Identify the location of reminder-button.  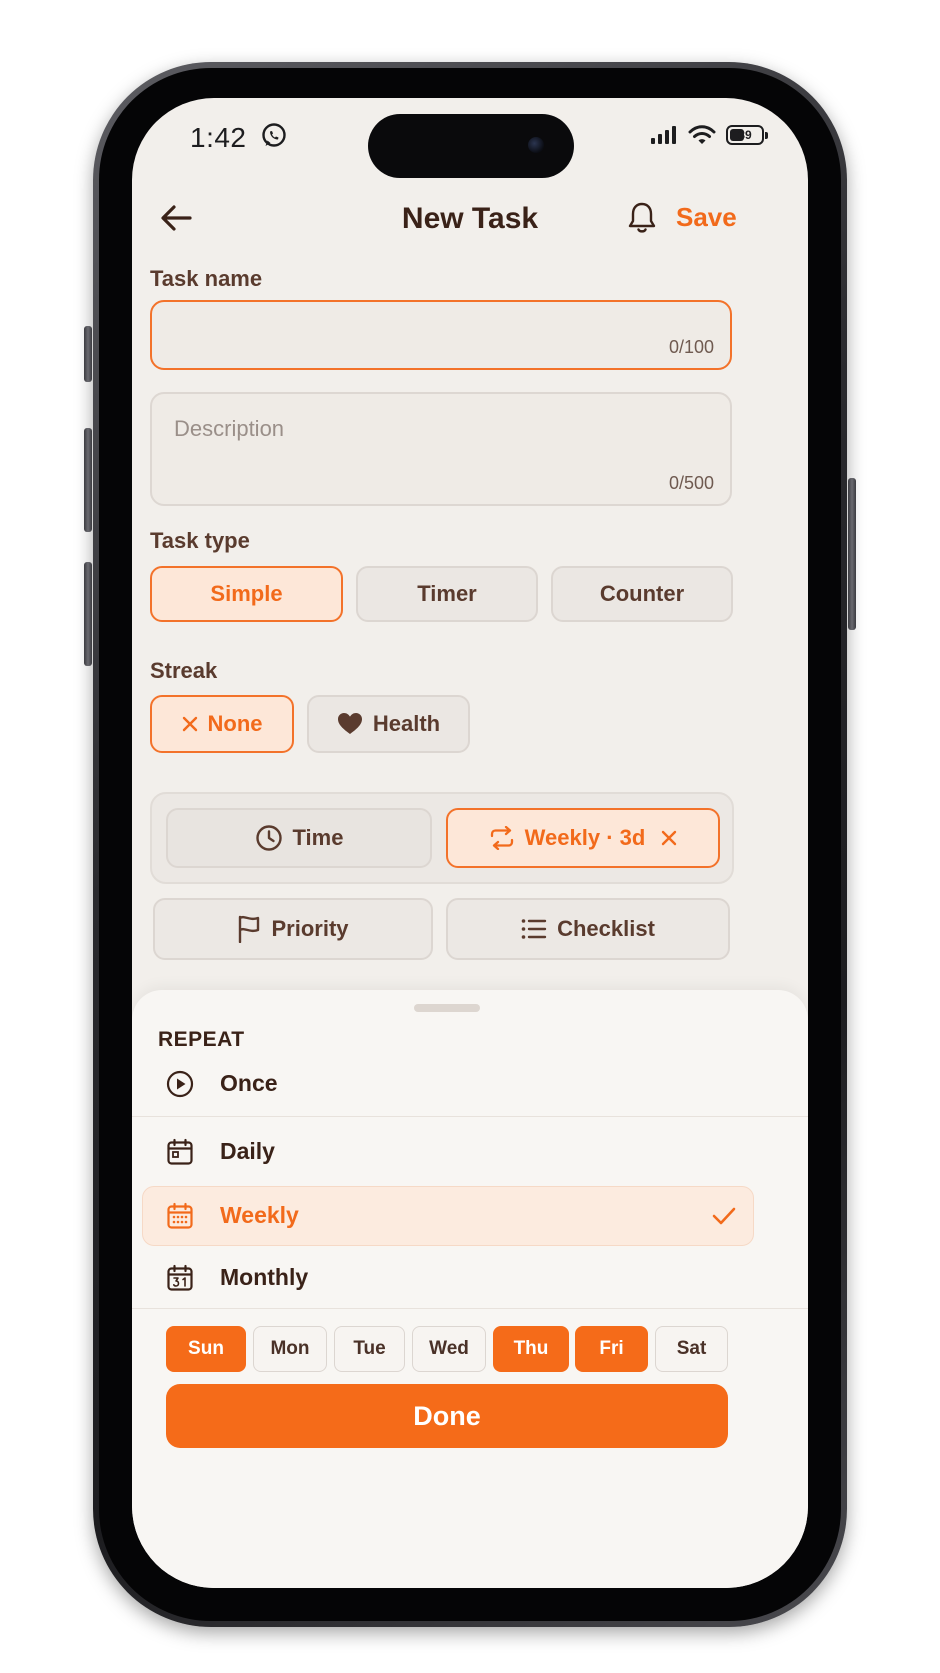
(642, 218).